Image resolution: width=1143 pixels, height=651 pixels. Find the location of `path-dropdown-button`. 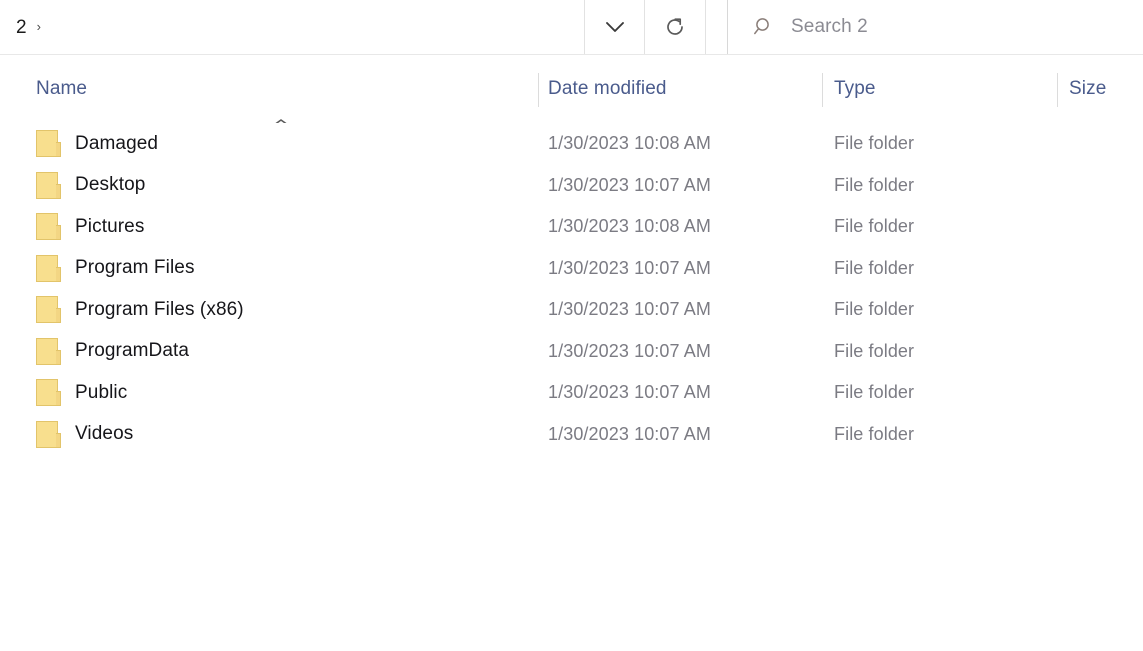

path-dropdown-button is located at coordinates (614, 27).